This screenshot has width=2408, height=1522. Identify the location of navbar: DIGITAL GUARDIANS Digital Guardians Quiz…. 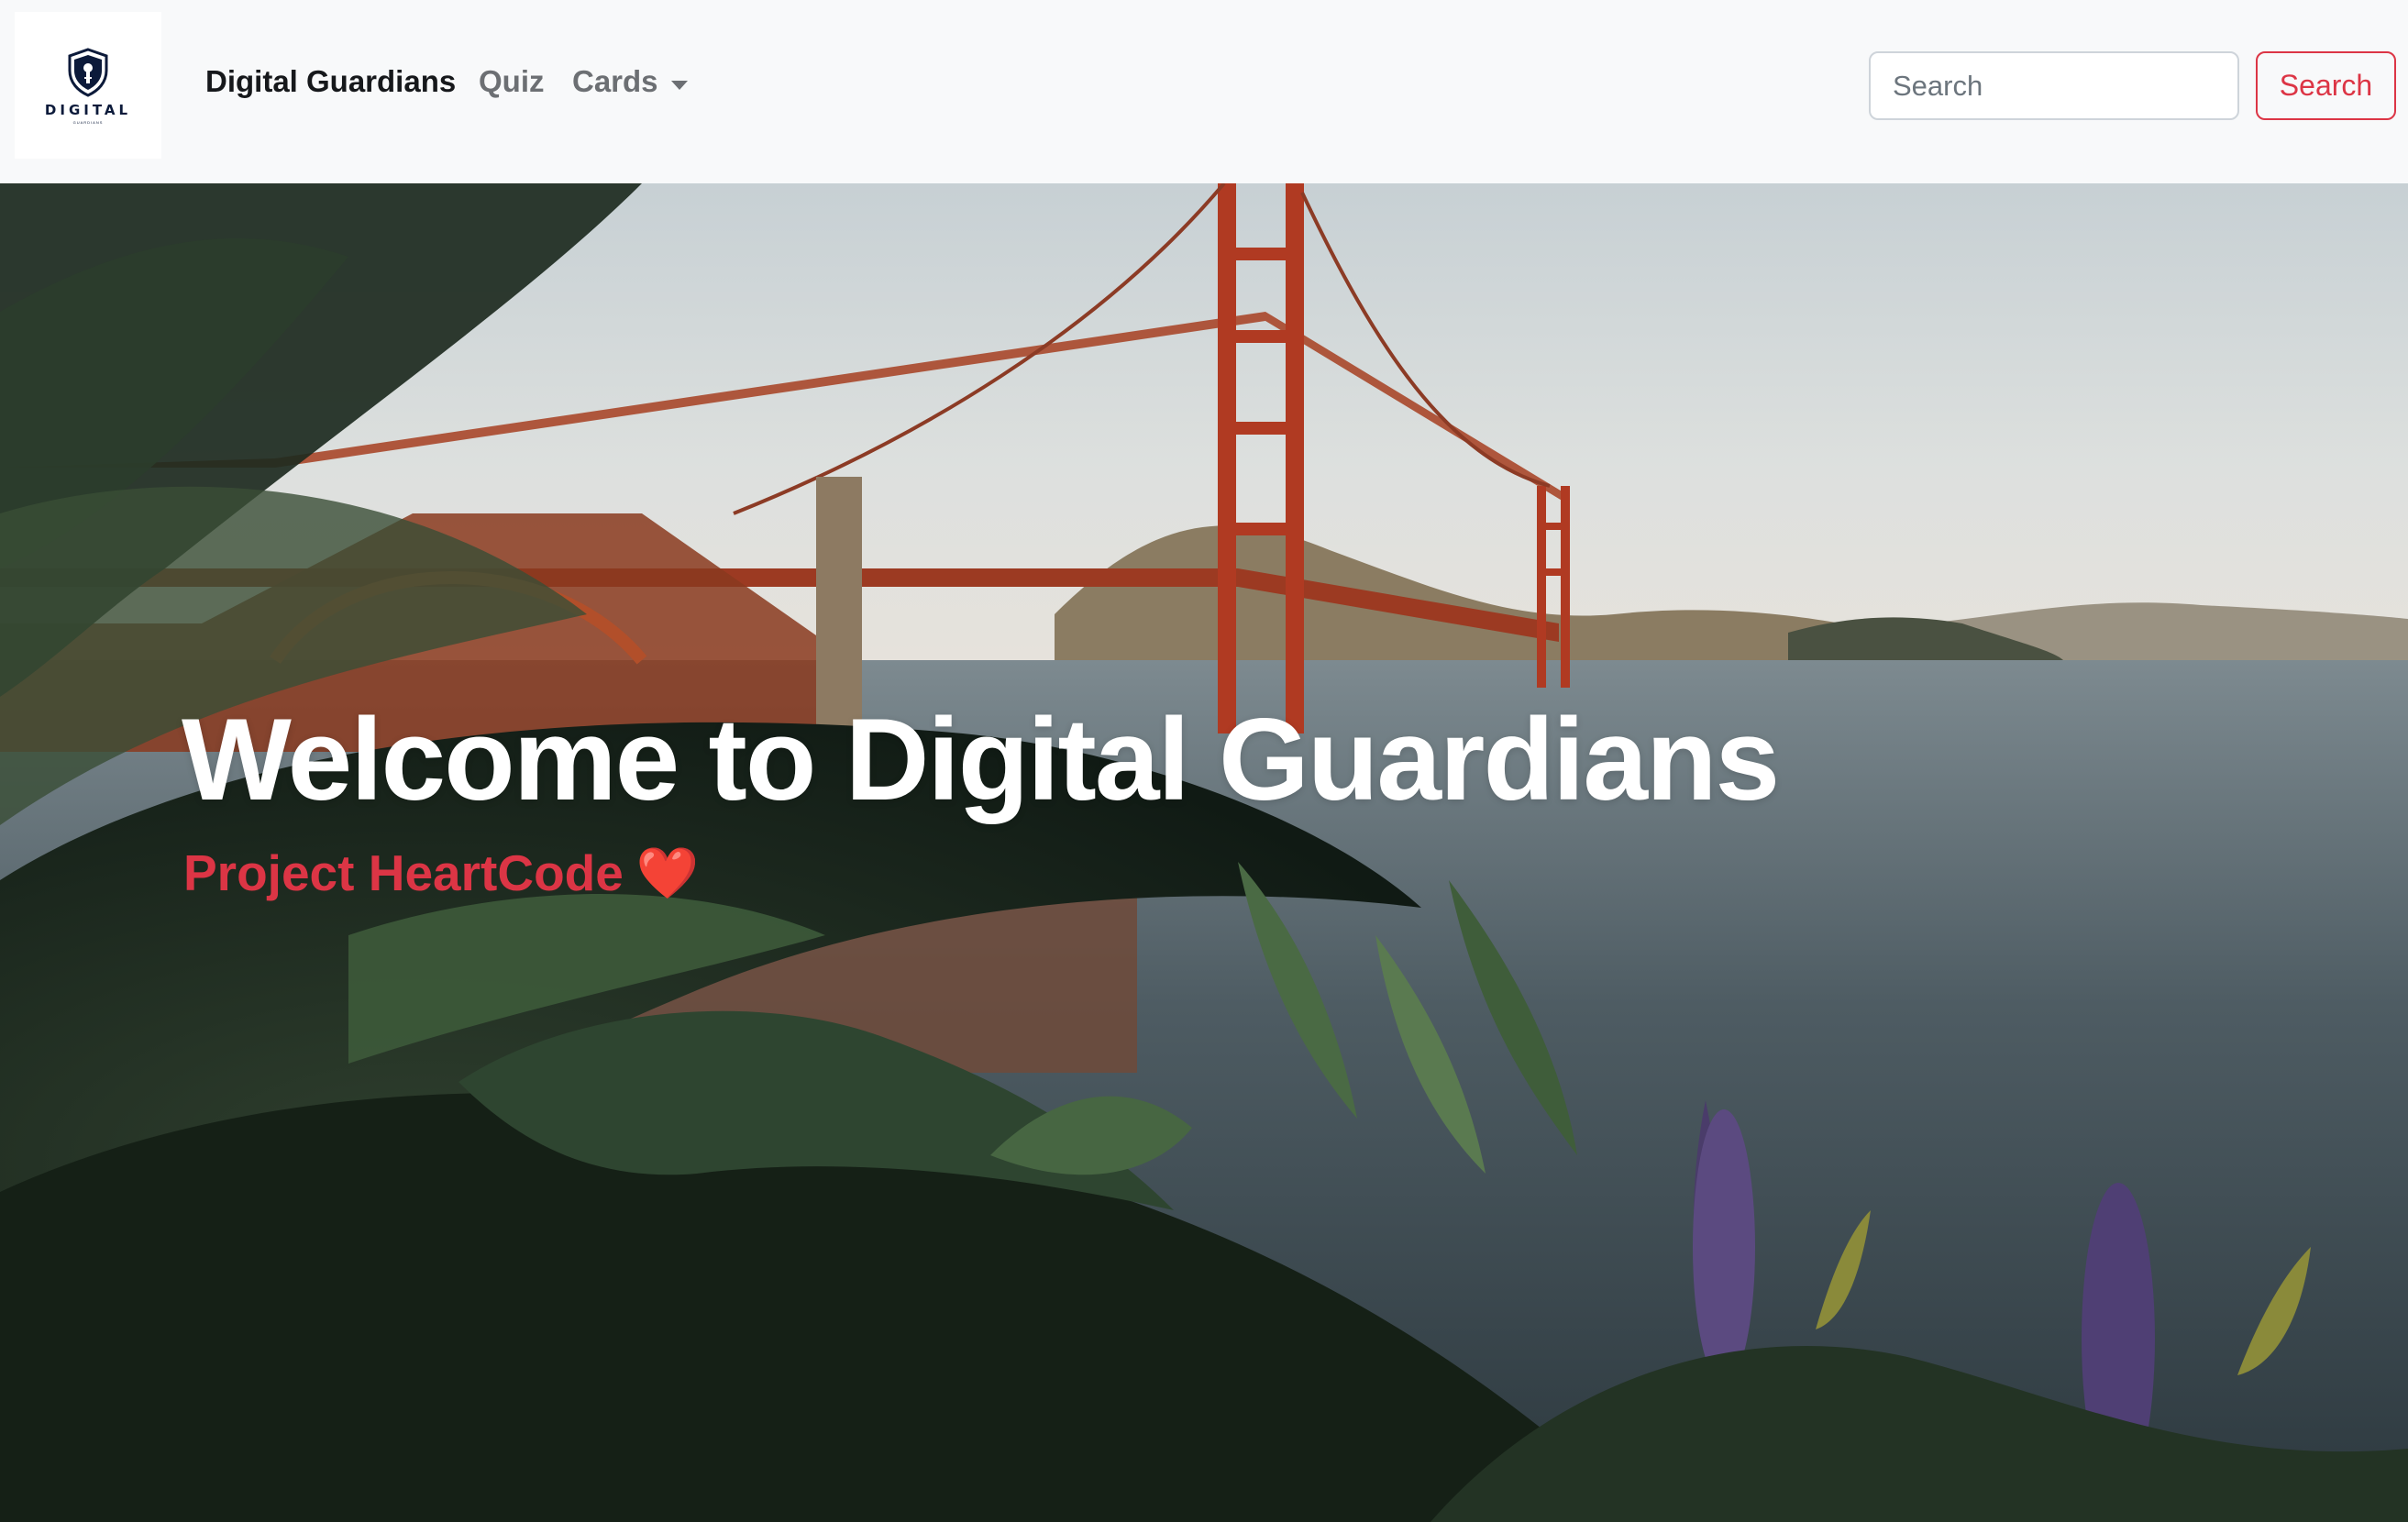
(1204, 91).